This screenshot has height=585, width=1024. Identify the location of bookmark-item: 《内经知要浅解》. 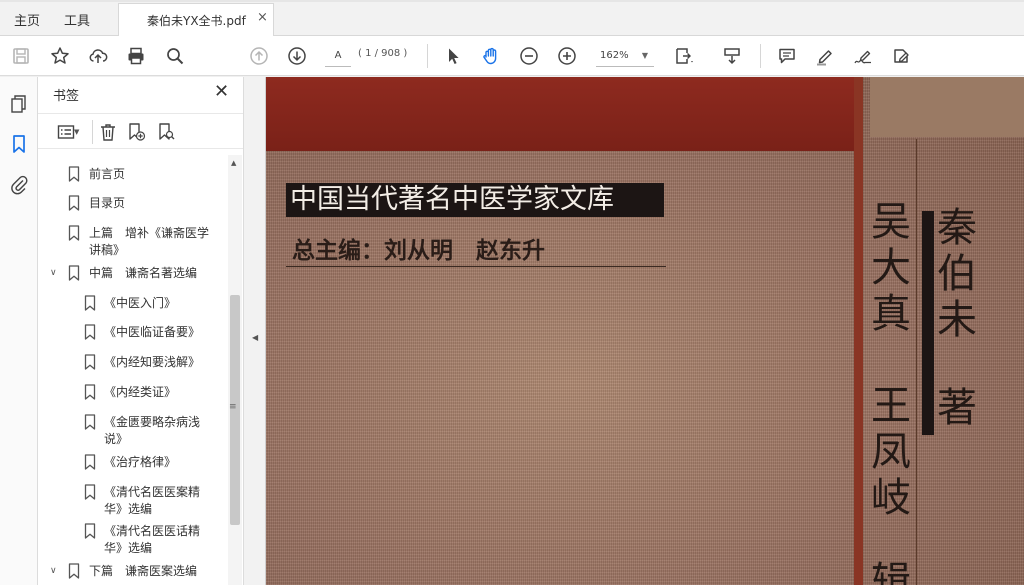
(133, 363).